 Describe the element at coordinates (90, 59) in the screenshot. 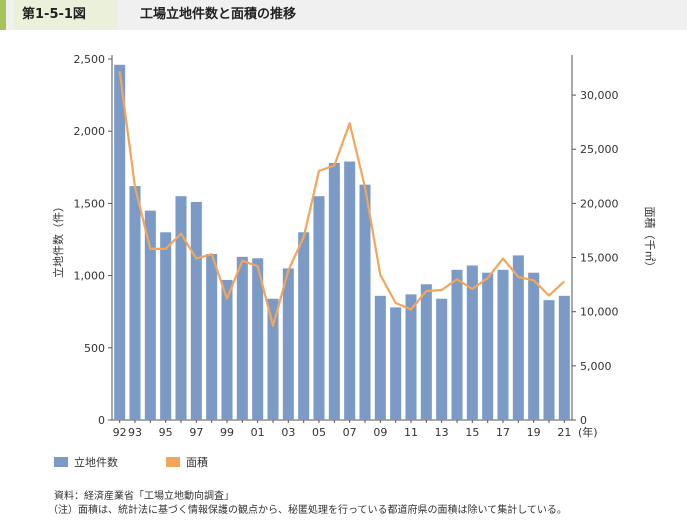

I see `left-axis-tick-label: 2,500` at that location.